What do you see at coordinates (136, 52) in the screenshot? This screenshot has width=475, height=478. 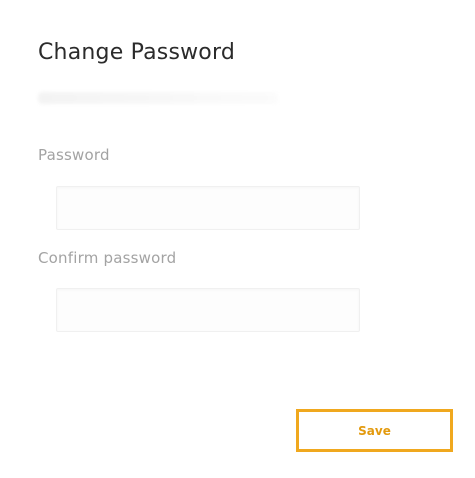 I see `dialog-title: Change Password` at bounding box center [136, 52].